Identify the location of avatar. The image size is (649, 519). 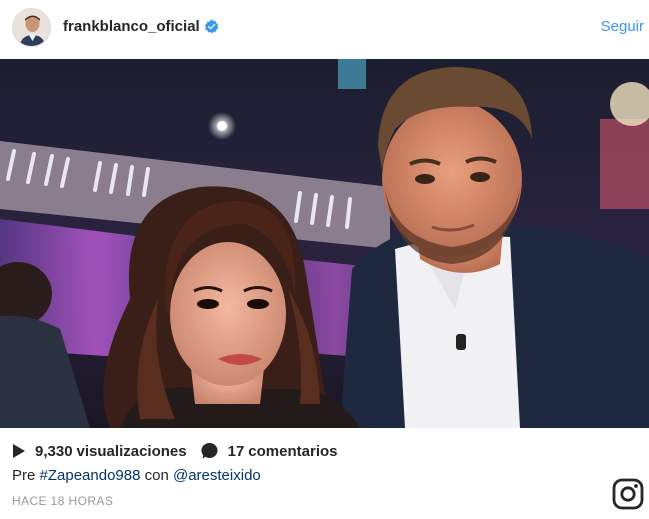
(31, 27).